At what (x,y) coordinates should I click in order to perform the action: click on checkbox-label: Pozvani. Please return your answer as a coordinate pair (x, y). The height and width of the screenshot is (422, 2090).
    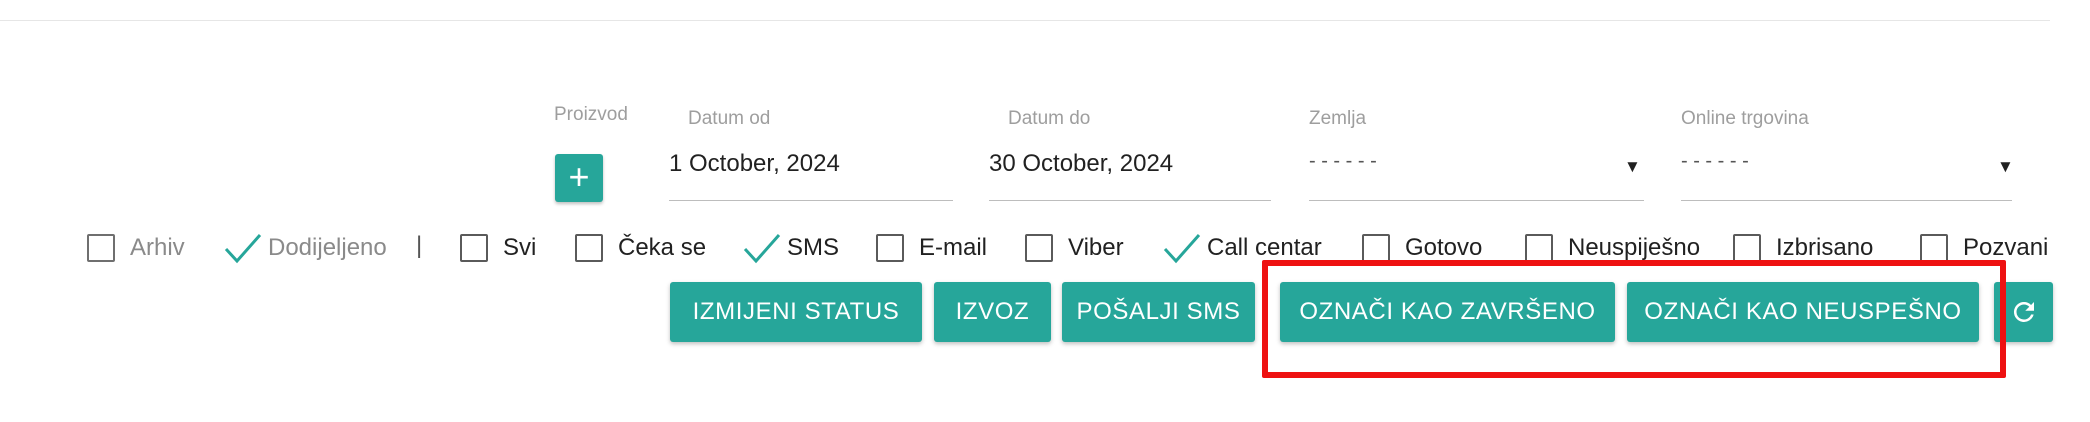
    Looking at the image, I should click on (2006, 247).